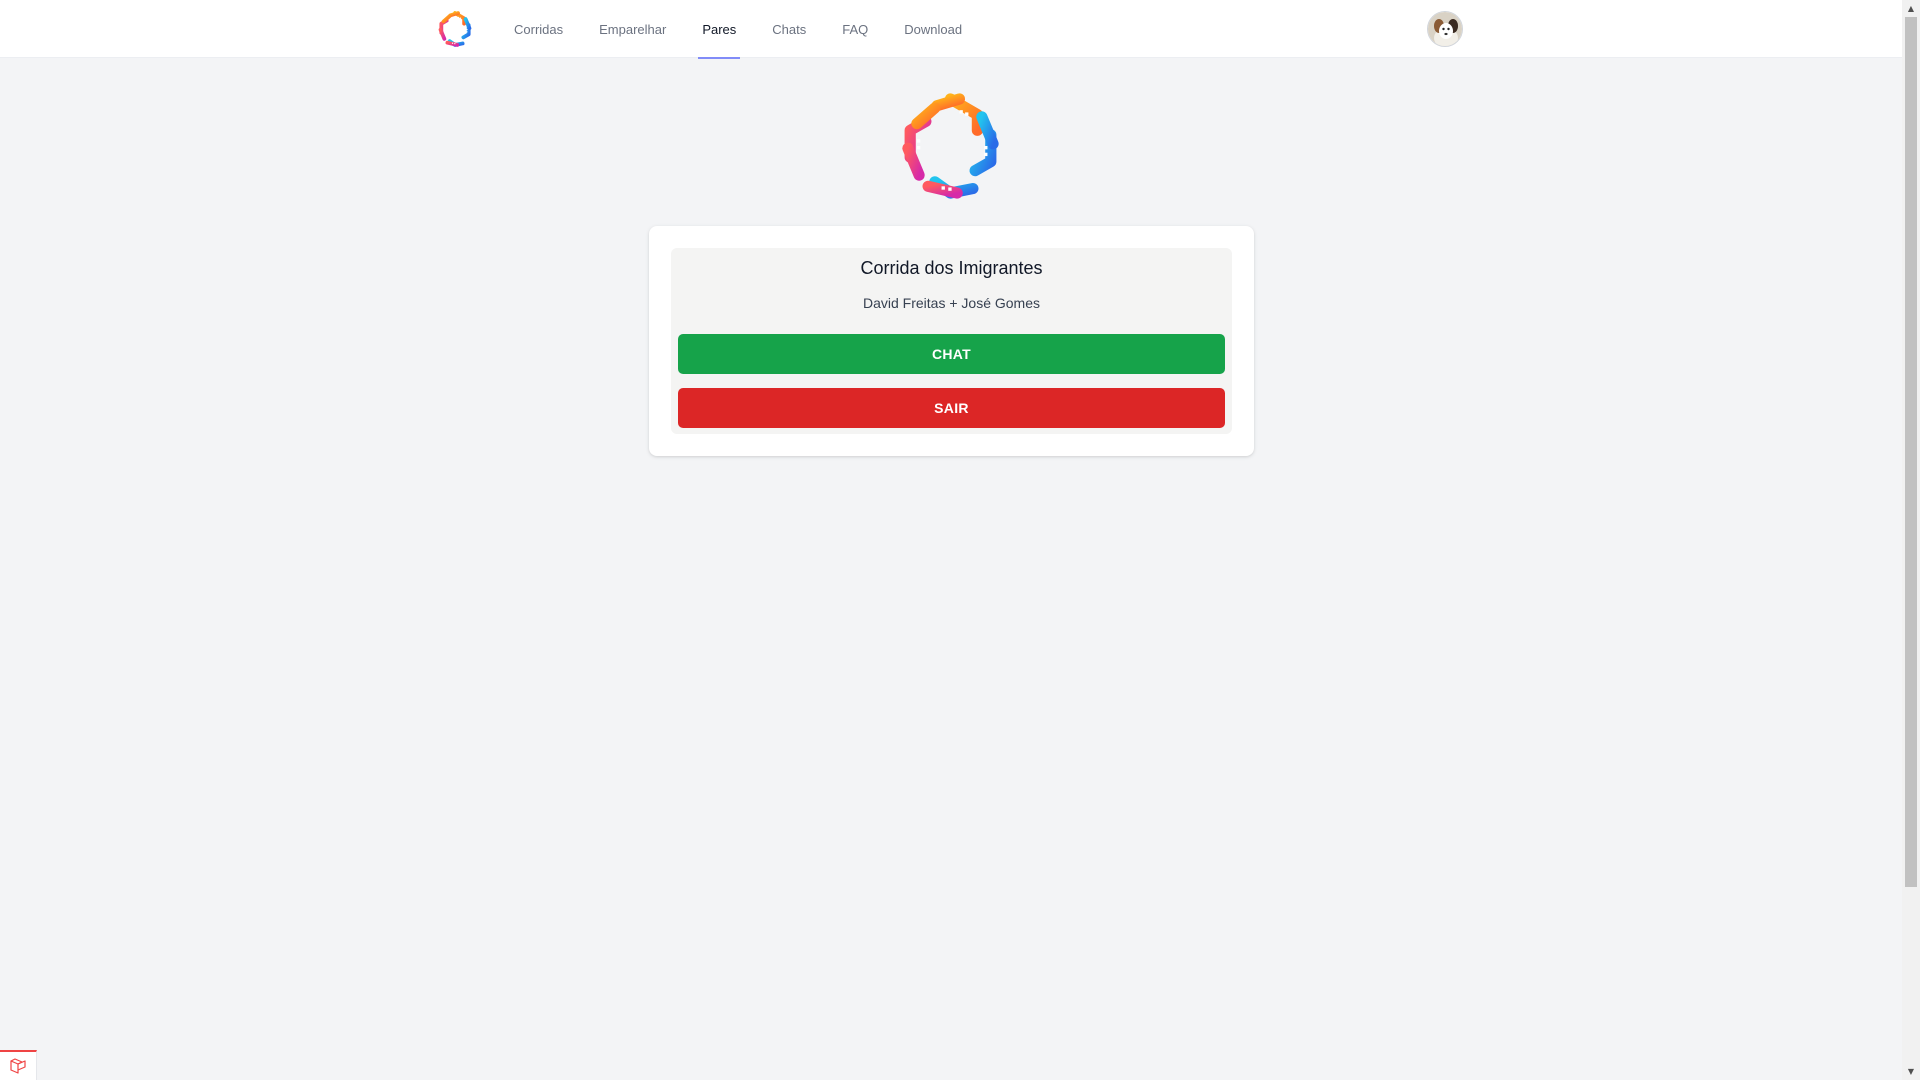 This screenshot has height=1080, width=1920. What do you see at coordinates (18, 1065) in the screenshot?
I see `laravel-debugbar-icon` at bounding box center [18, 1065].